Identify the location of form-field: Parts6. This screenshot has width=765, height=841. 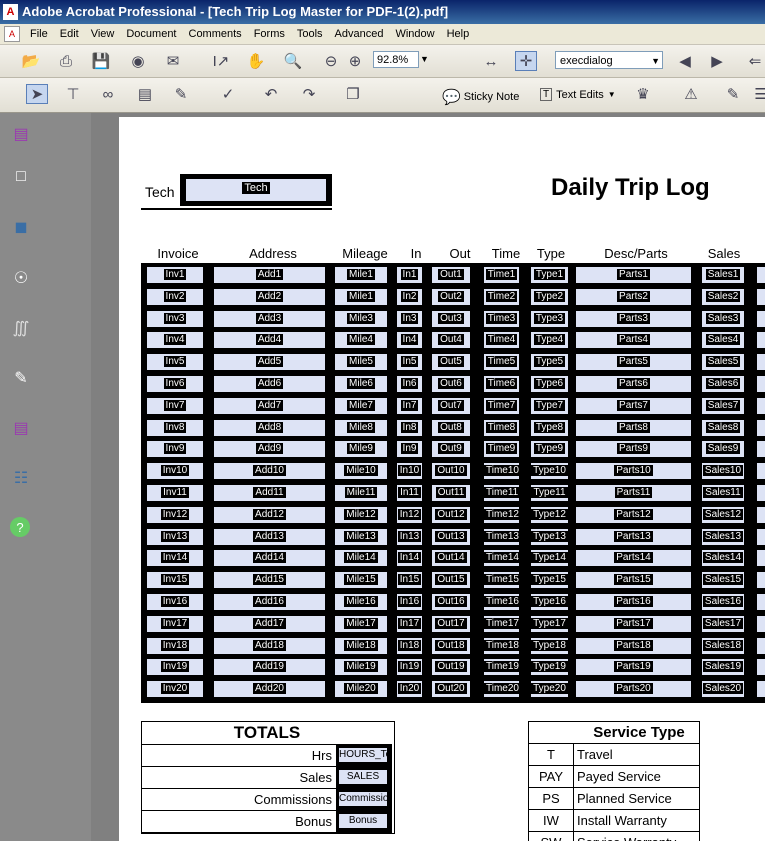
(633, 384).